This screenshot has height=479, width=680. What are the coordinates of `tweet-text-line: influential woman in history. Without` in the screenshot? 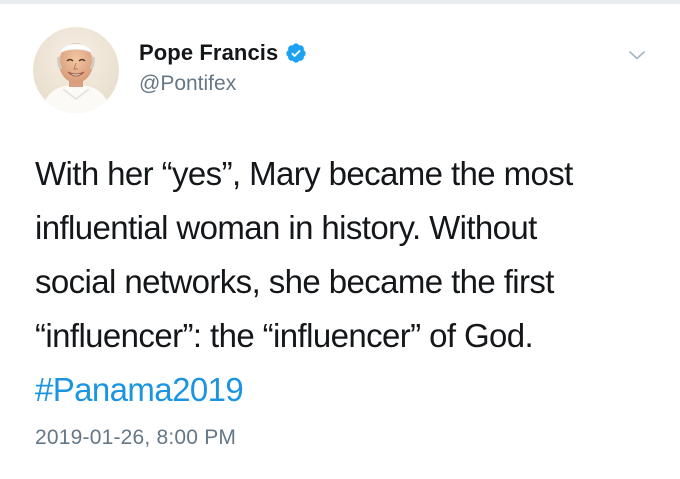 It's located at (286, 227).